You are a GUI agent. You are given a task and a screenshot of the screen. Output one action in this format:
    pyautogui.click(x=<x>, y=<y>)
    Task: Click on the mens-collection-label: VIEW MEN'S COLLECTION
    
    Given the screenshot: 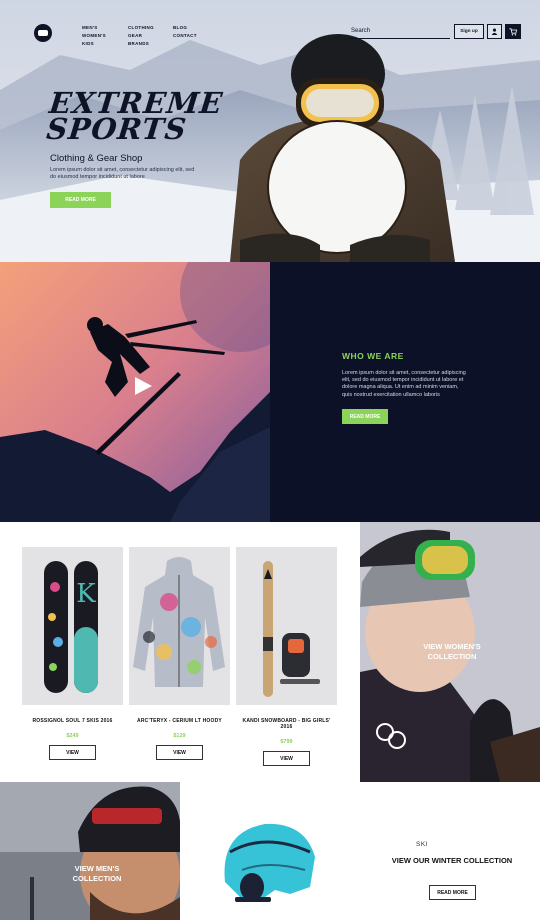 What is the action you would take?
    pyautogui.click(x=97, y=874)
    